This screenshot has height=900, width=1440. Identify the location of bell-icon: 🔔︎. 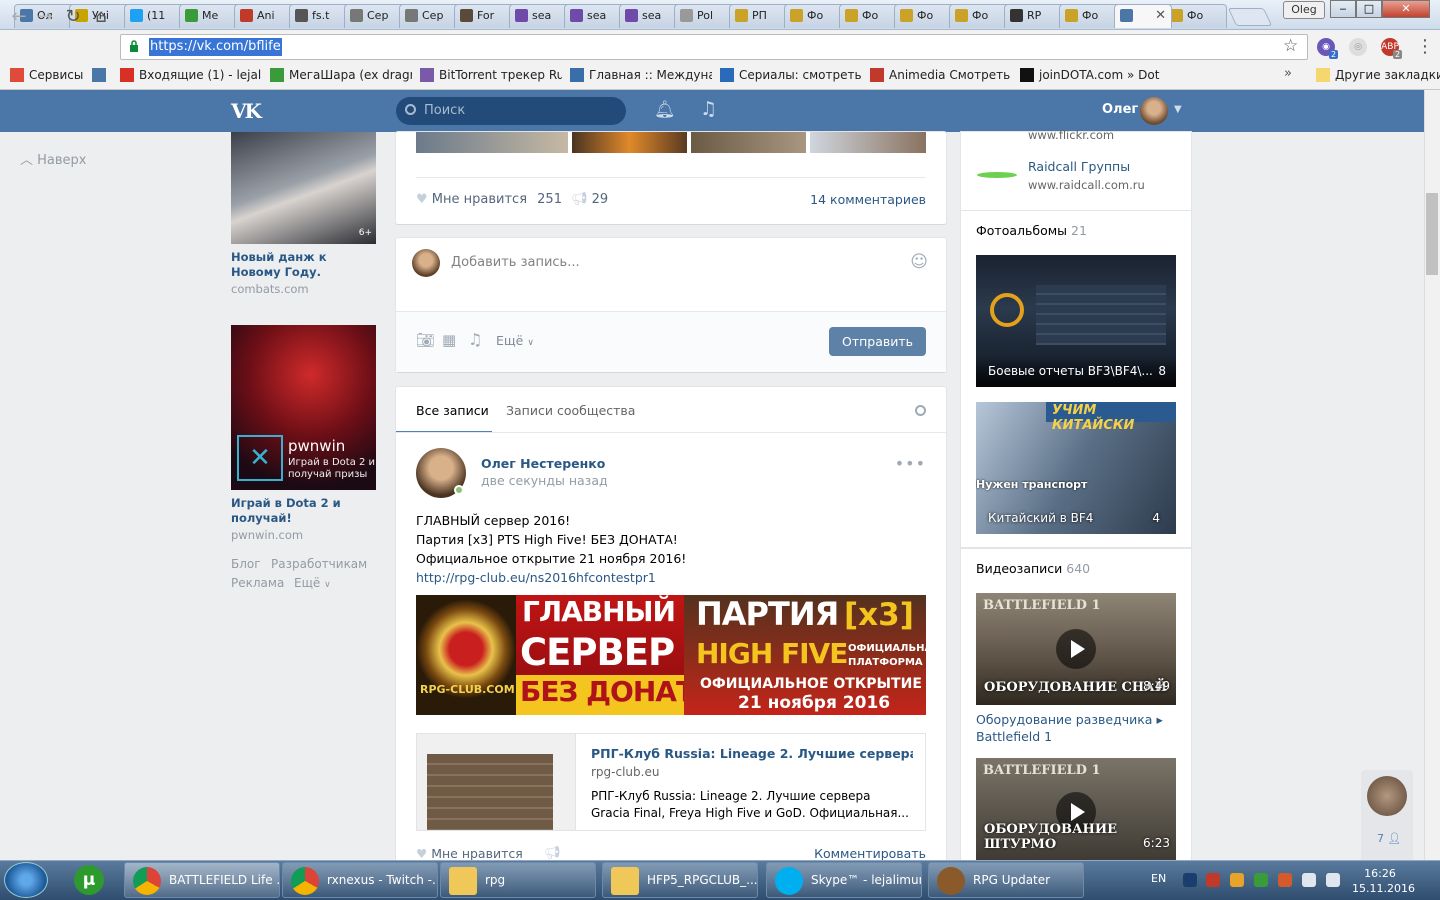
(665, 110).